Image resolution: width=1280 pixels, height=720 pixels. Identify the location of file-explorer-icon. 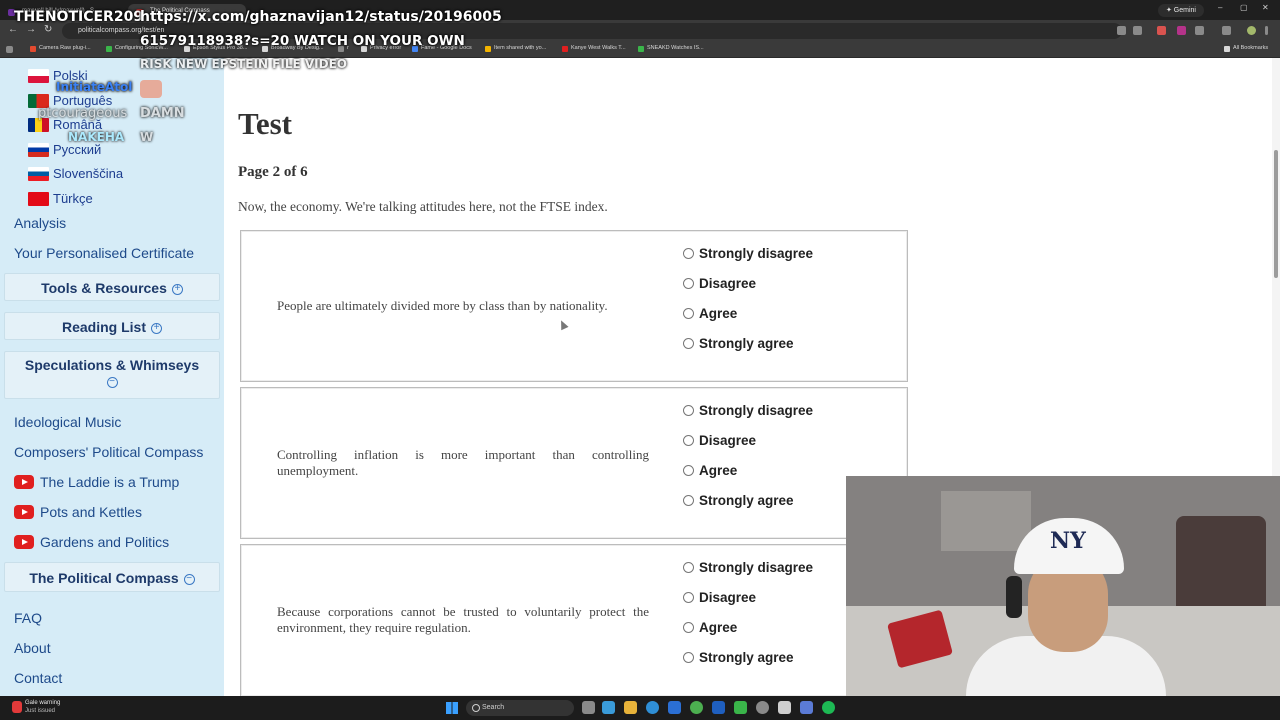
(630, 707).